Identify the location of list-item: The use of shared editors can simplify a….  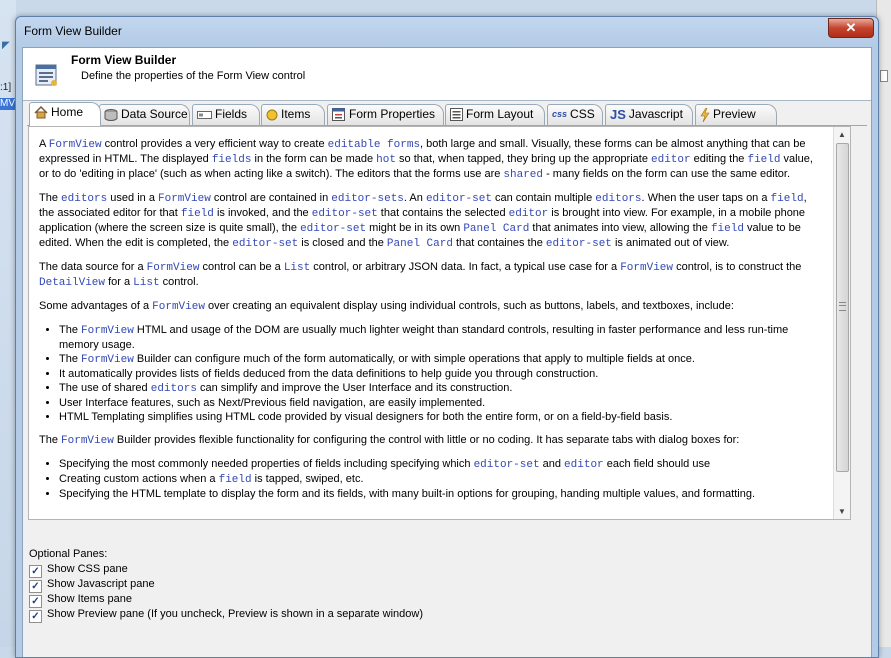
(441, 388).